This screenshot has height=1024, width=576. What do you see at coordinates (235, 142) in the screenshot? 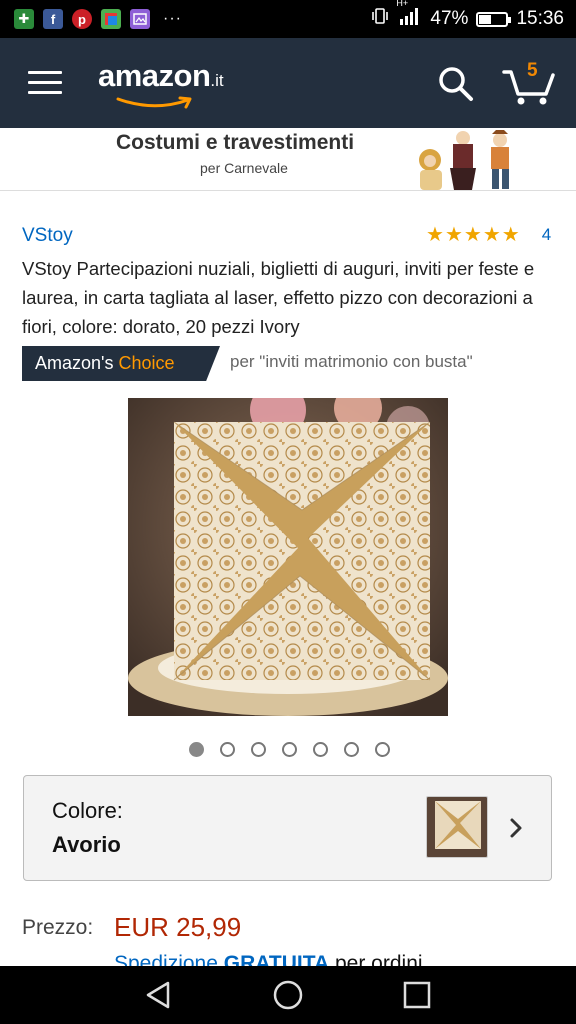
I see `banner-title: Costumi e travestimenti` at bounding box center [235, 142].